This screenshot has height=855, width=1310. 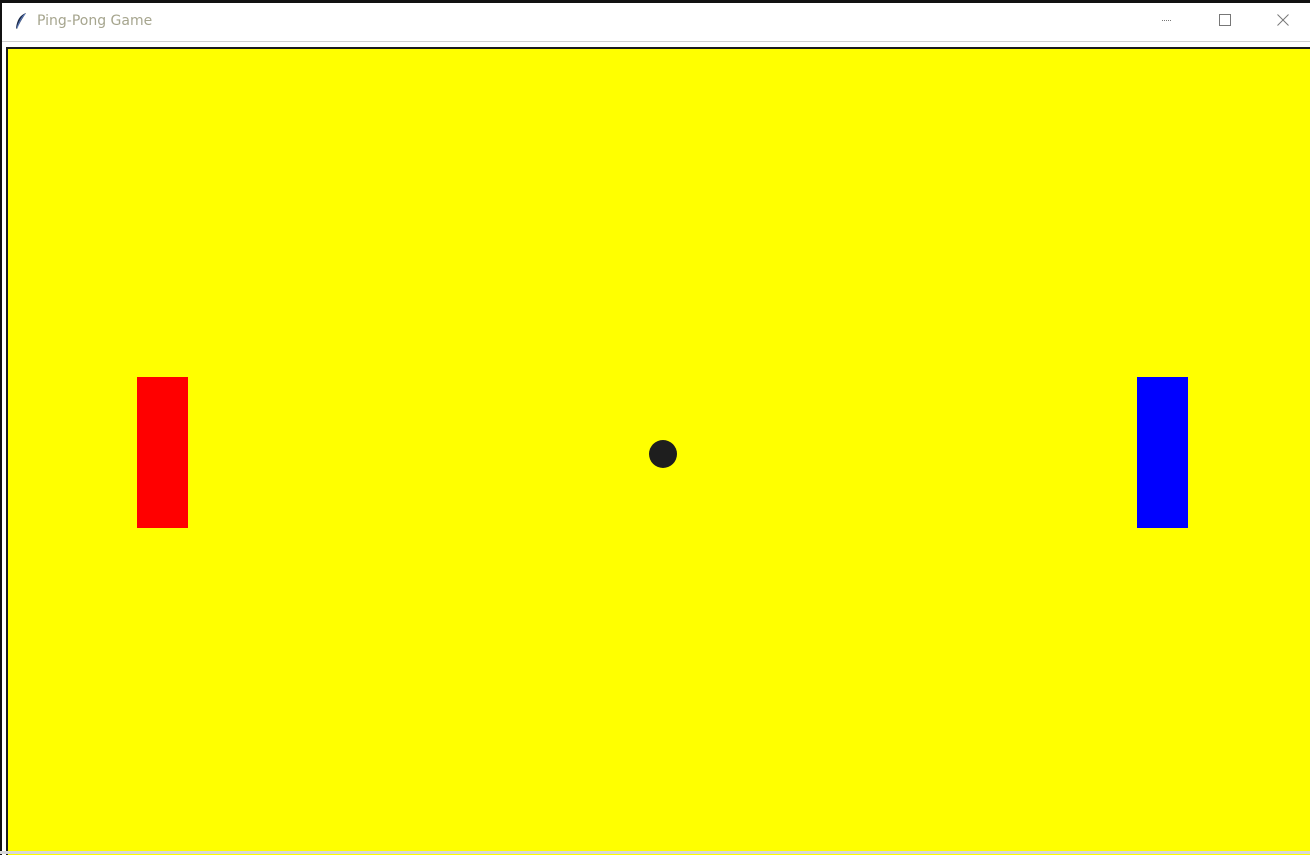 I want to click on minimize-icon, so click(x=1167, y=22).